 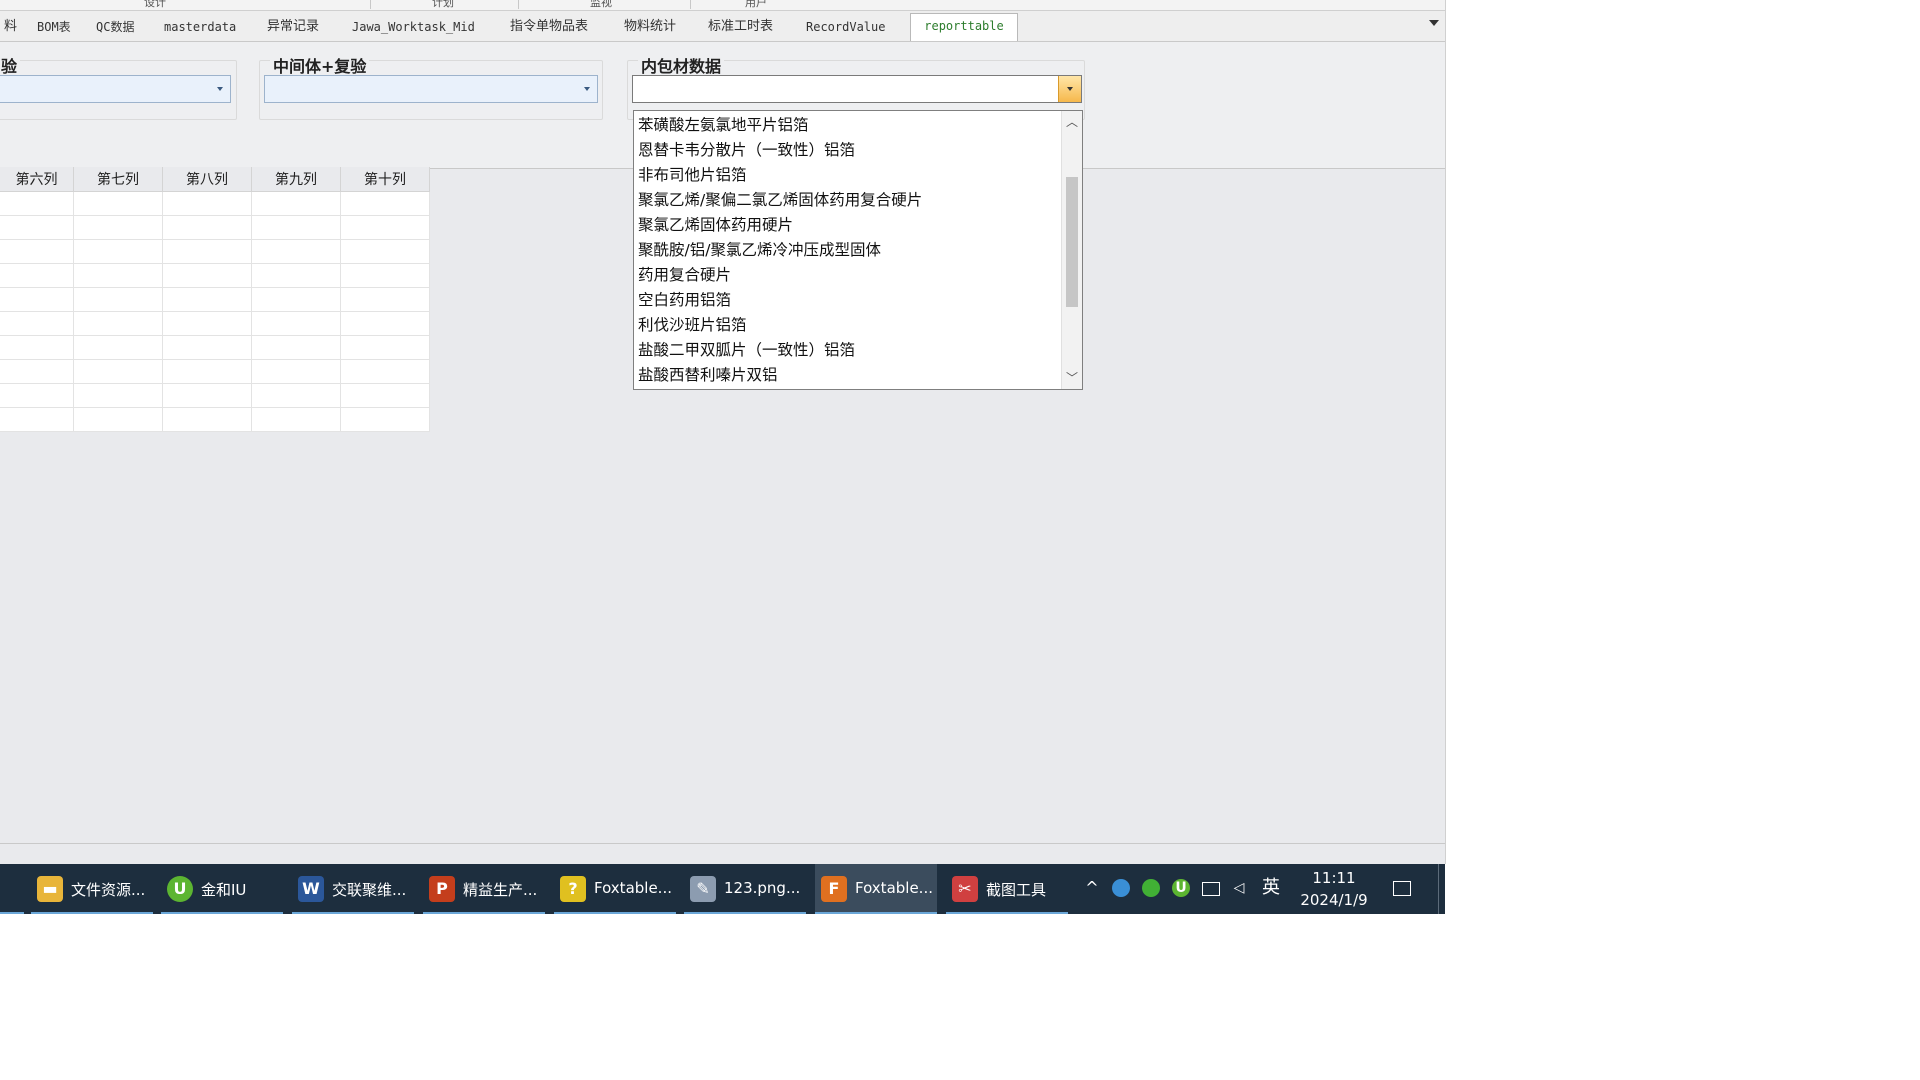 I want to click on column-header-10: 第十列, so click(x=385, y=179).